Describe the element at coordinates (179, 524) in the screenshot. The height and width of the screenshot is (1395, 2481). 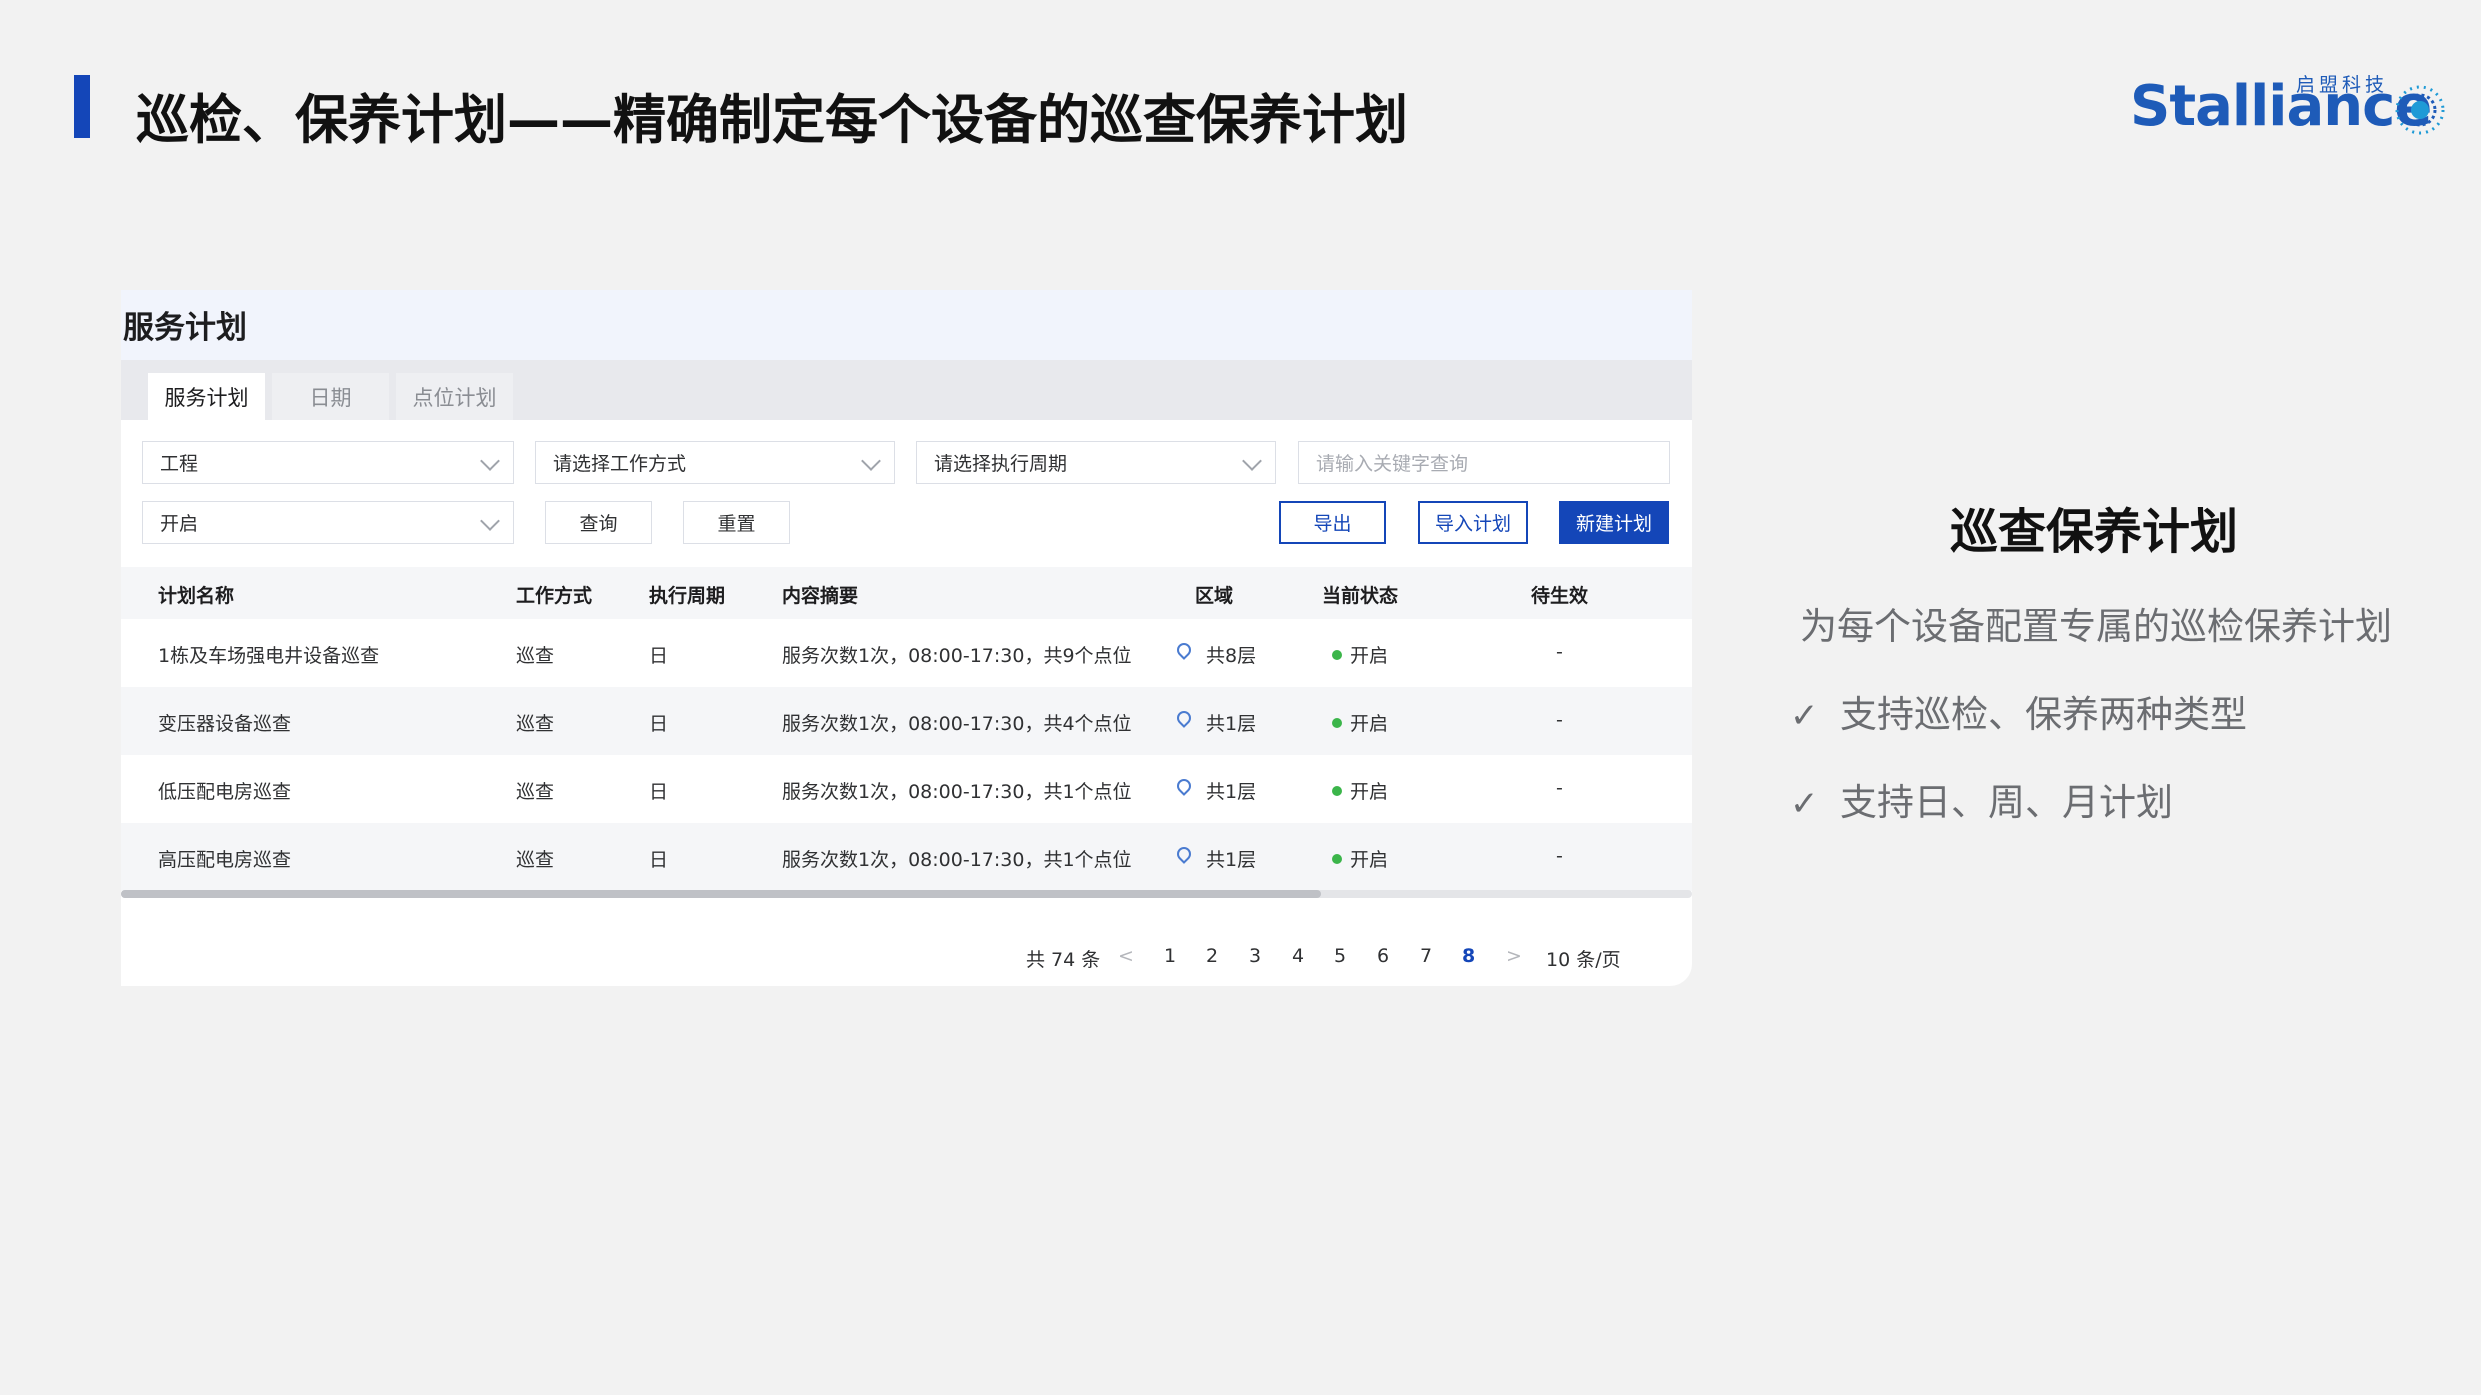
I see `status-select-value: 开启` at that location.